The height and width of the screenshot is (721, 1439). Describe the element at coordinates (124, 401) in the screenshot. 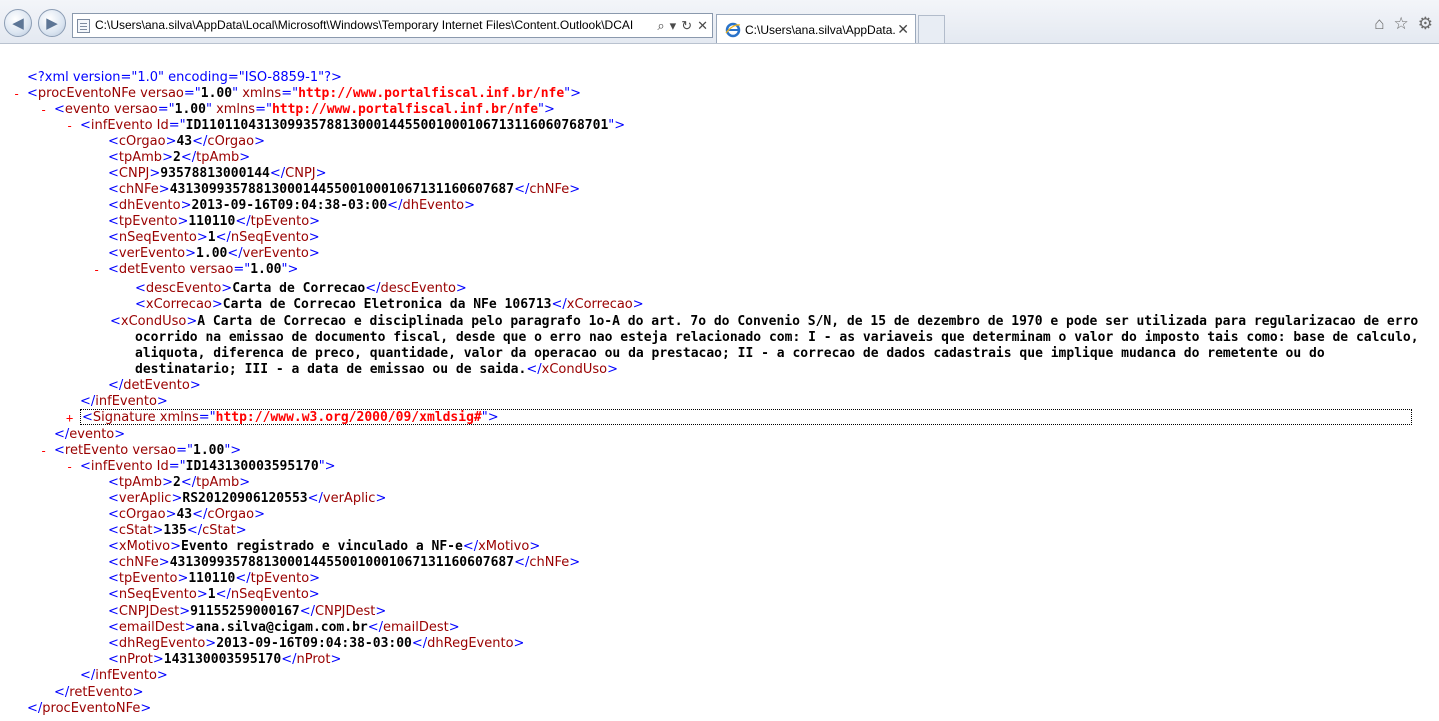

I see `xml-close-infEvento: </infEvento>` at that location.